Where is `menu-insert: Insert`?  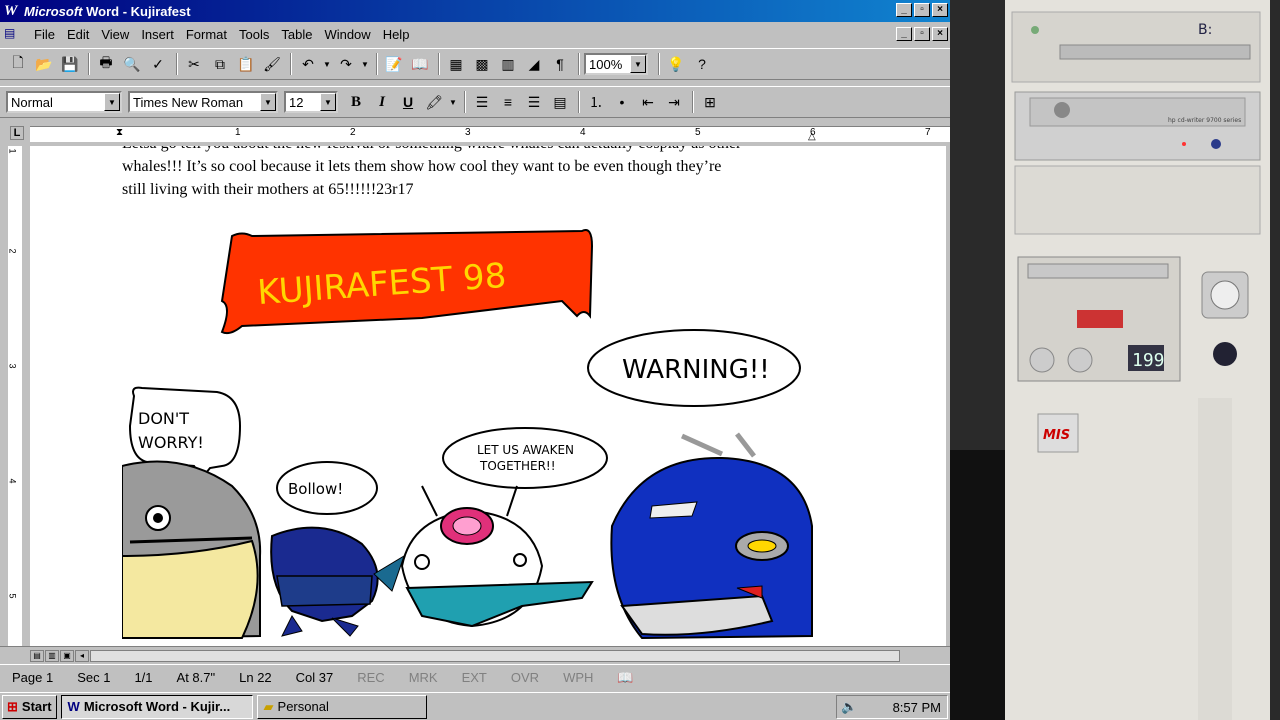
menu-insert: Insert is located at coordinates (157, 34).